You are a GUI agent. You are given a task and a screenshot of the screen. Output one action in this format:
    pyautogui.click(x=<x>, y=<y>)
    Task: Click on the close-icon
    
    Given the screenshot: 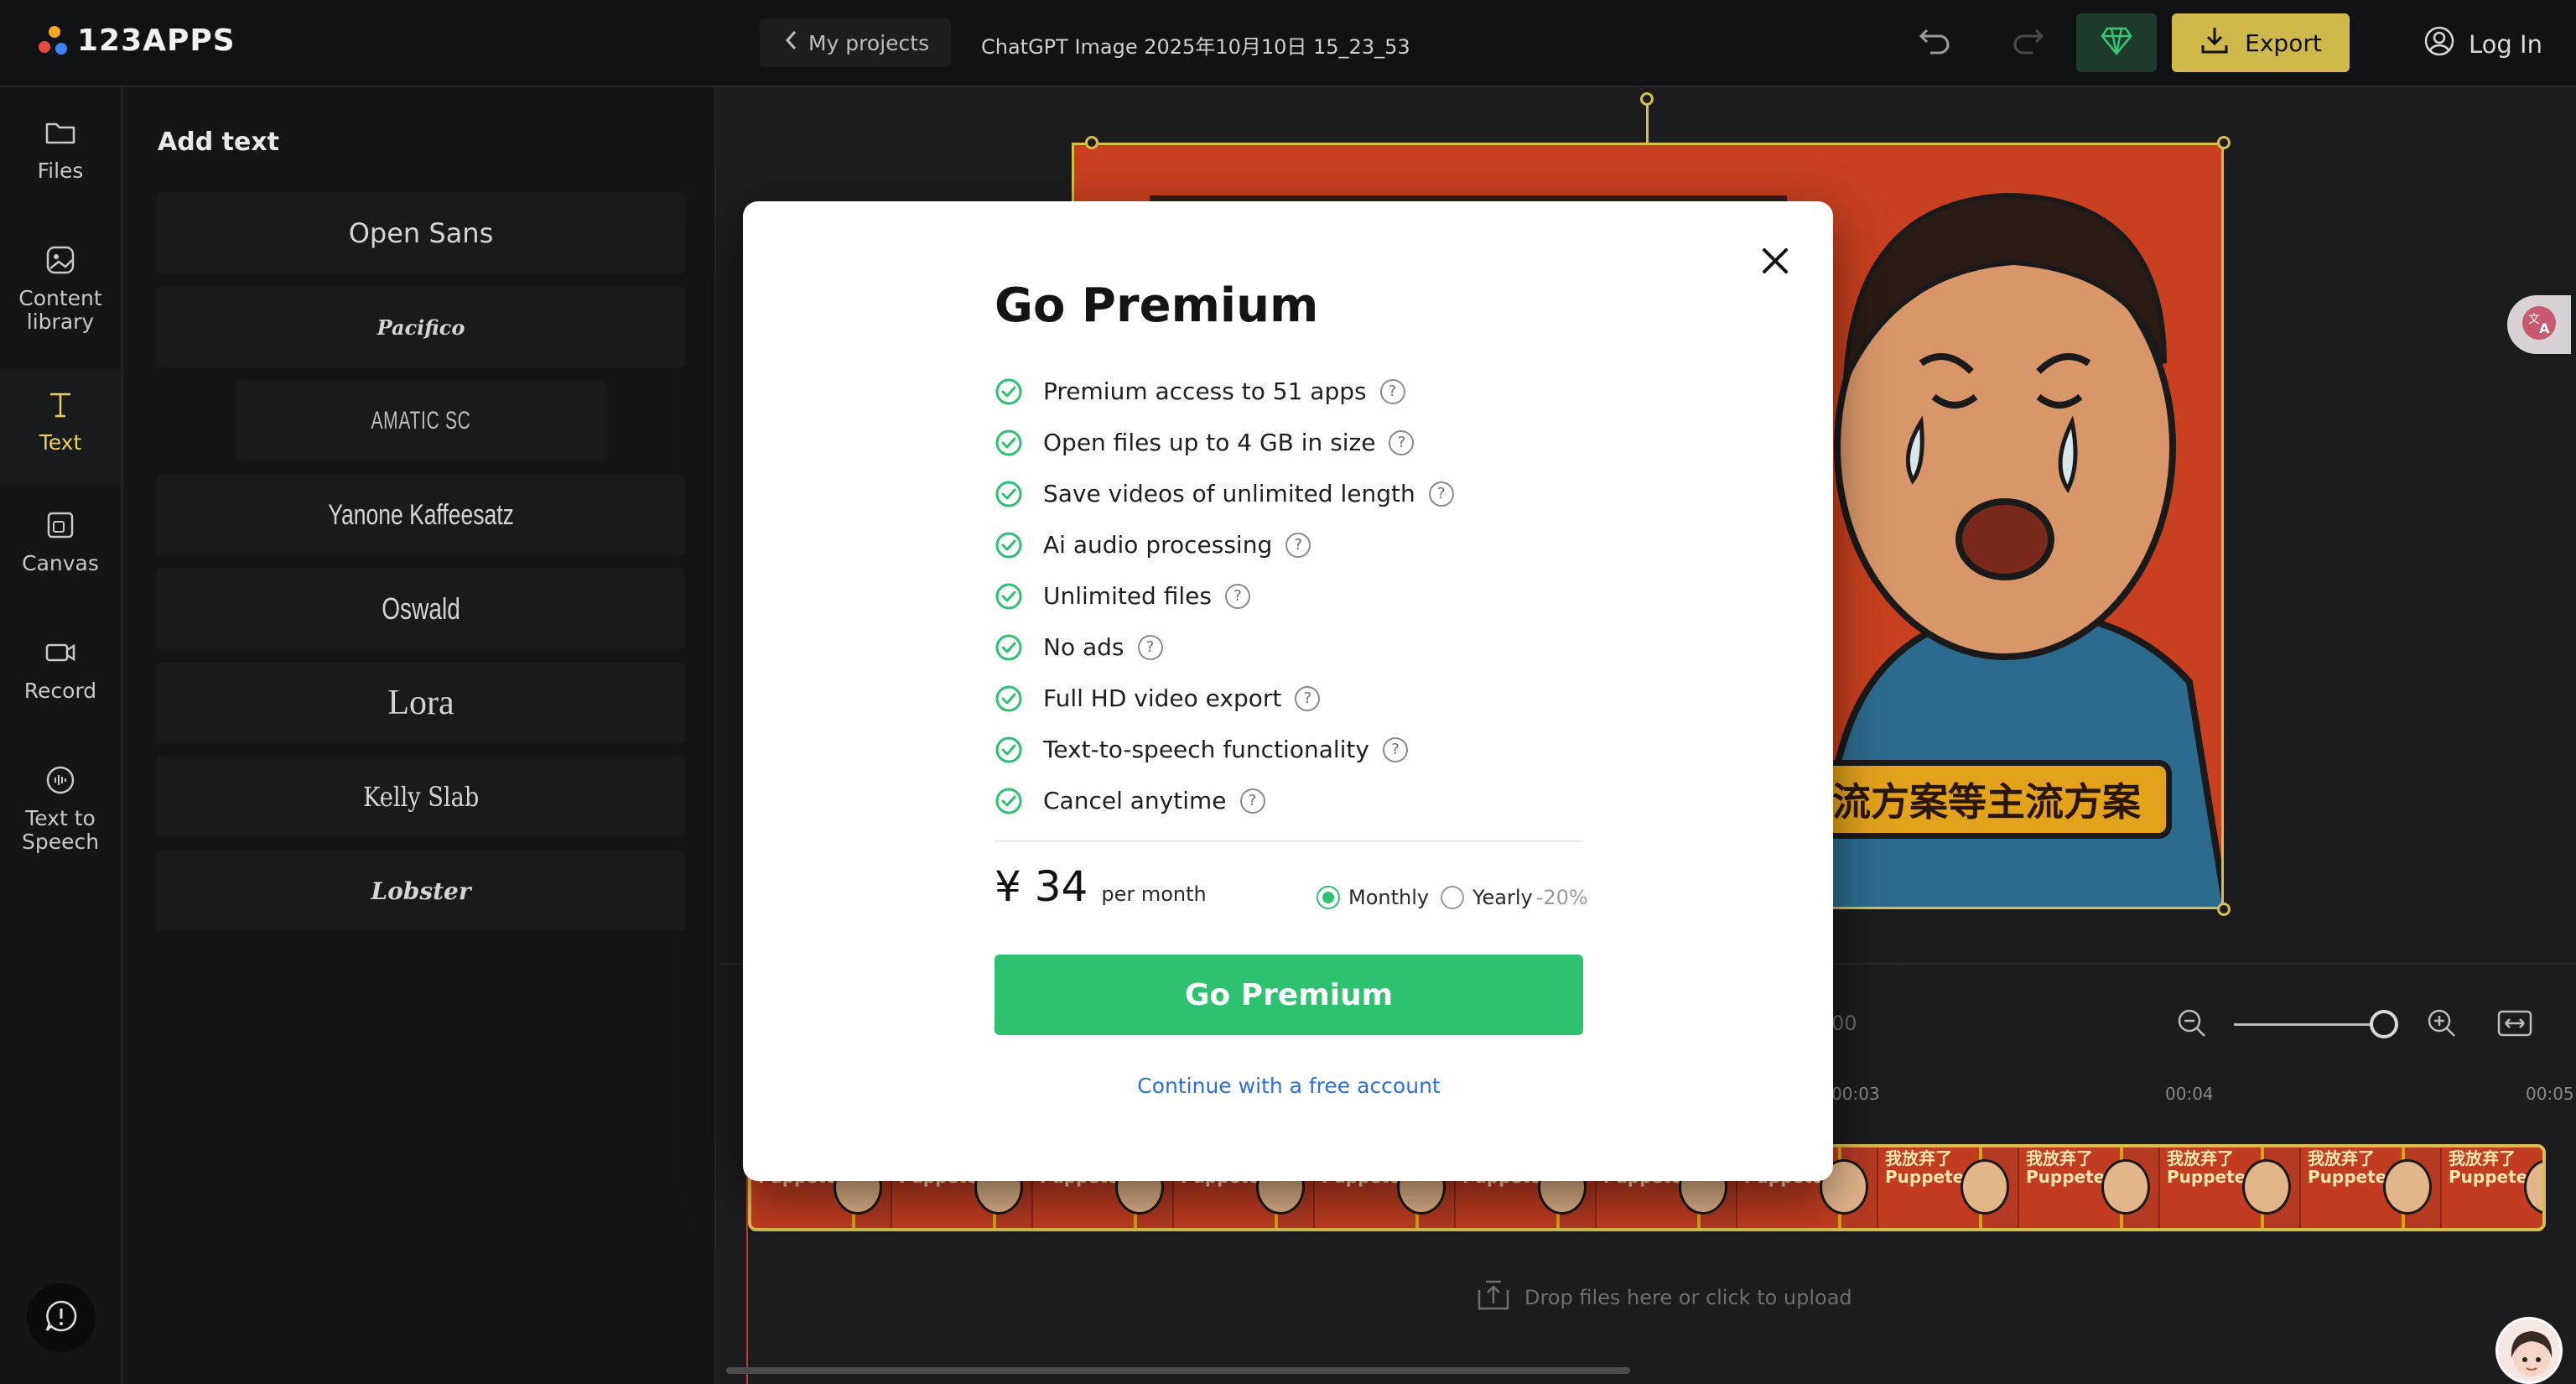 What is the action you would take?
    pyautogui.click(x=1775, y=261)
    